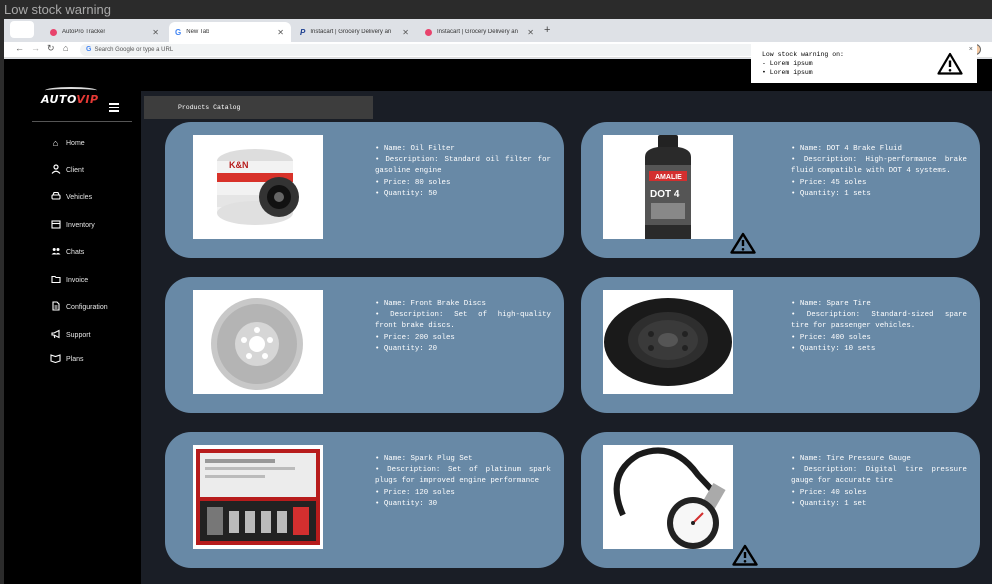  Describe the element at coordinates (80, 225) in the screenshot. I see `sidebar-item-label: Inventory` at that location.